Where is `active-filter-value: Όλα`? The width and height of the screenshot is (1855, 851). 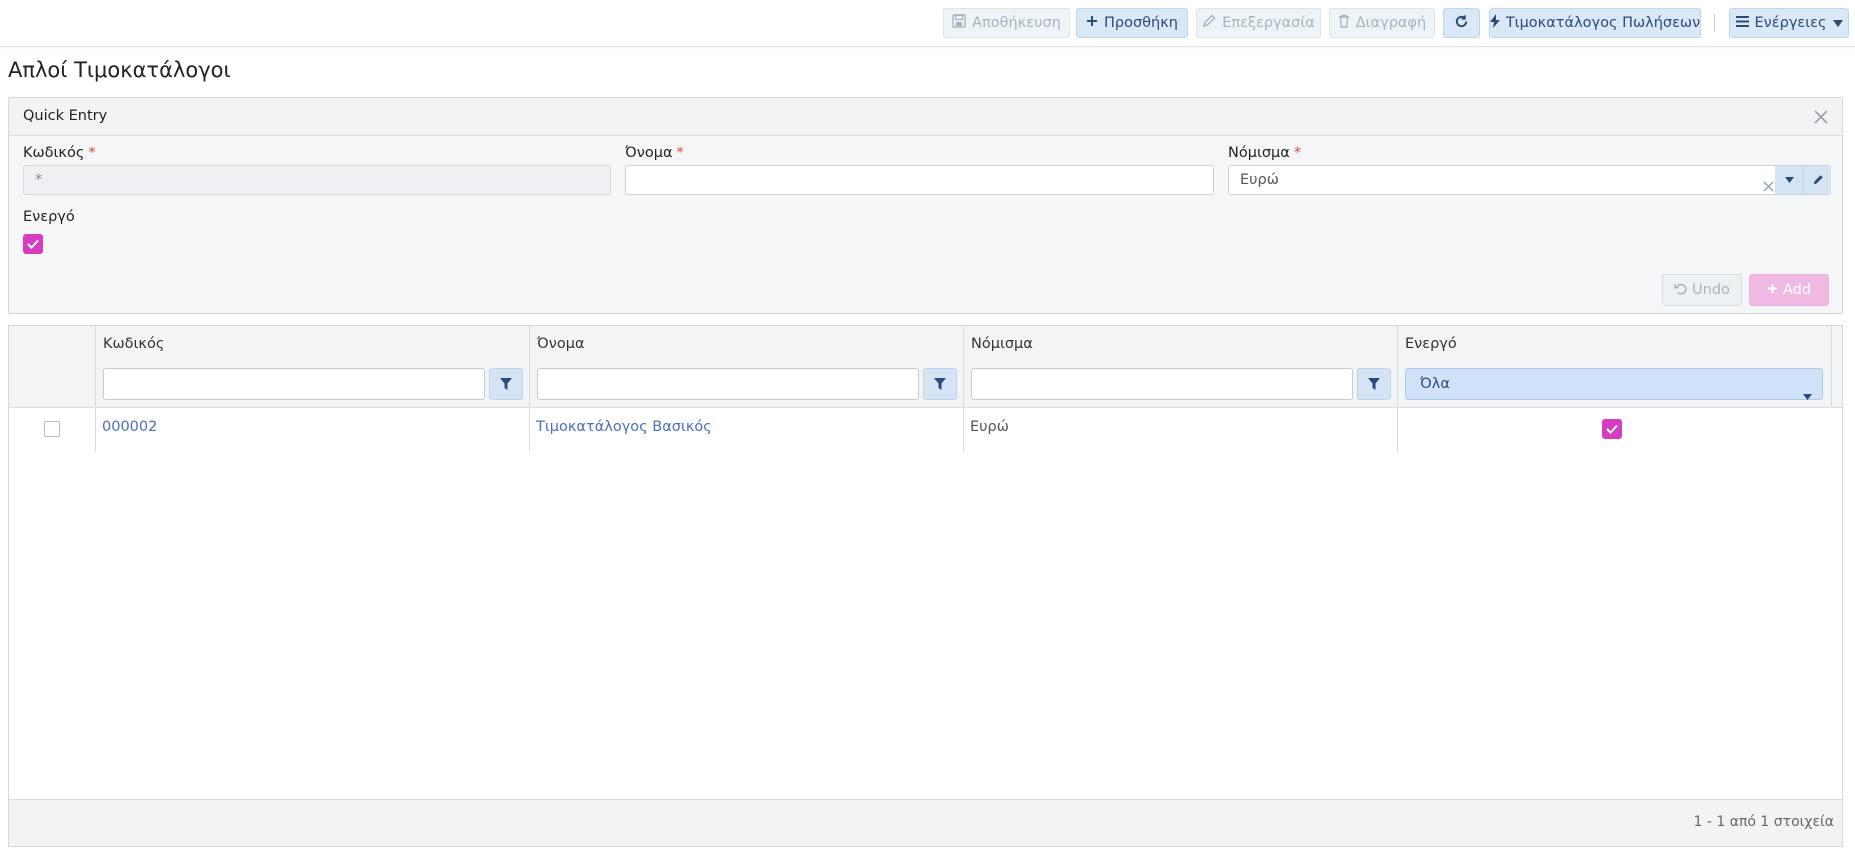
active-filter-value: Όλα is located at coordinates (1435, 384).